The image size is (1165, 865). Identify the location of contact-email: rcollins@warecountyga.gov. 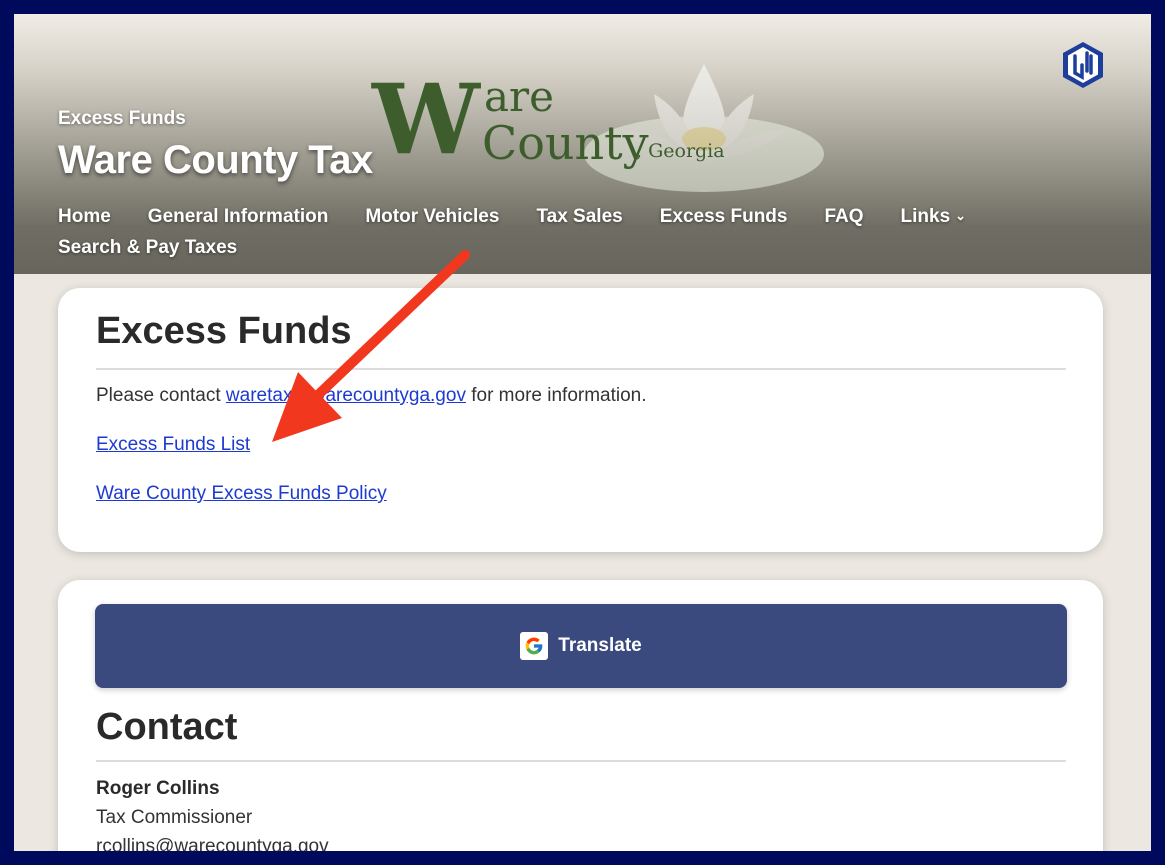
(212, 843).